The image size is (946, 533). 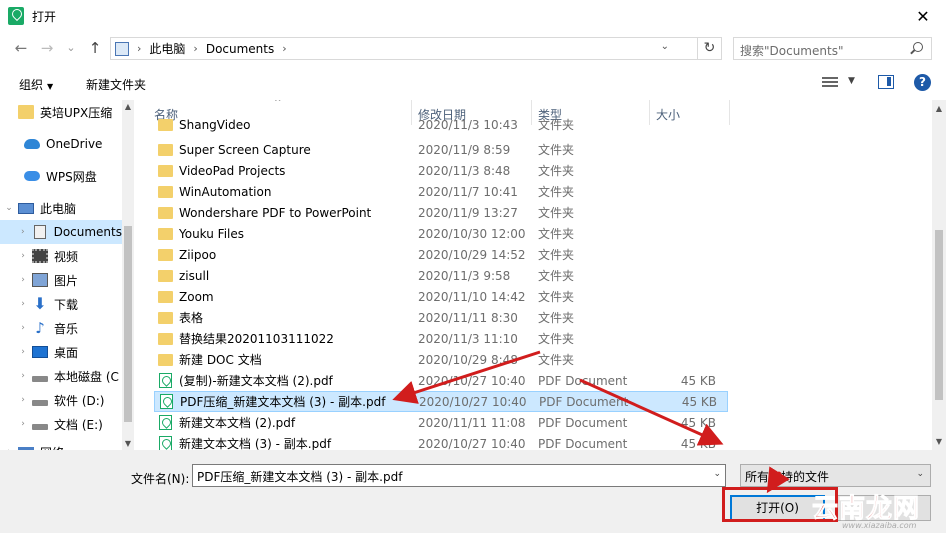 I want to click on recent-locations-button: ⌄, so click(x=71, y=48).